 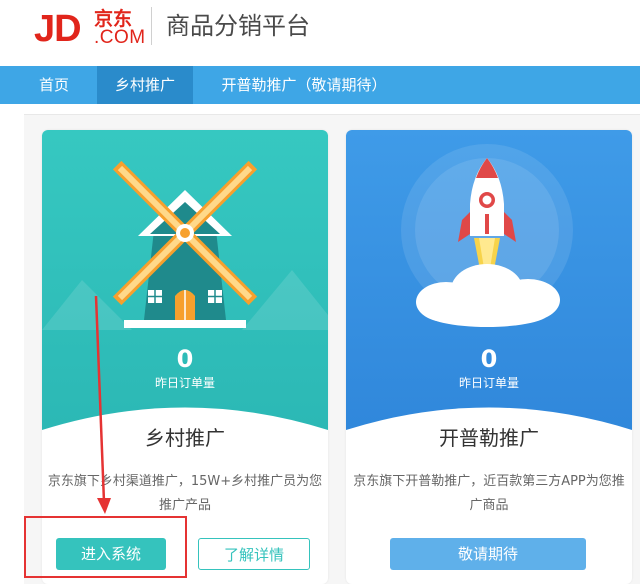 I want to click on header: JD 京东 .COM 商品分销平台, so click(x=320, y=33).